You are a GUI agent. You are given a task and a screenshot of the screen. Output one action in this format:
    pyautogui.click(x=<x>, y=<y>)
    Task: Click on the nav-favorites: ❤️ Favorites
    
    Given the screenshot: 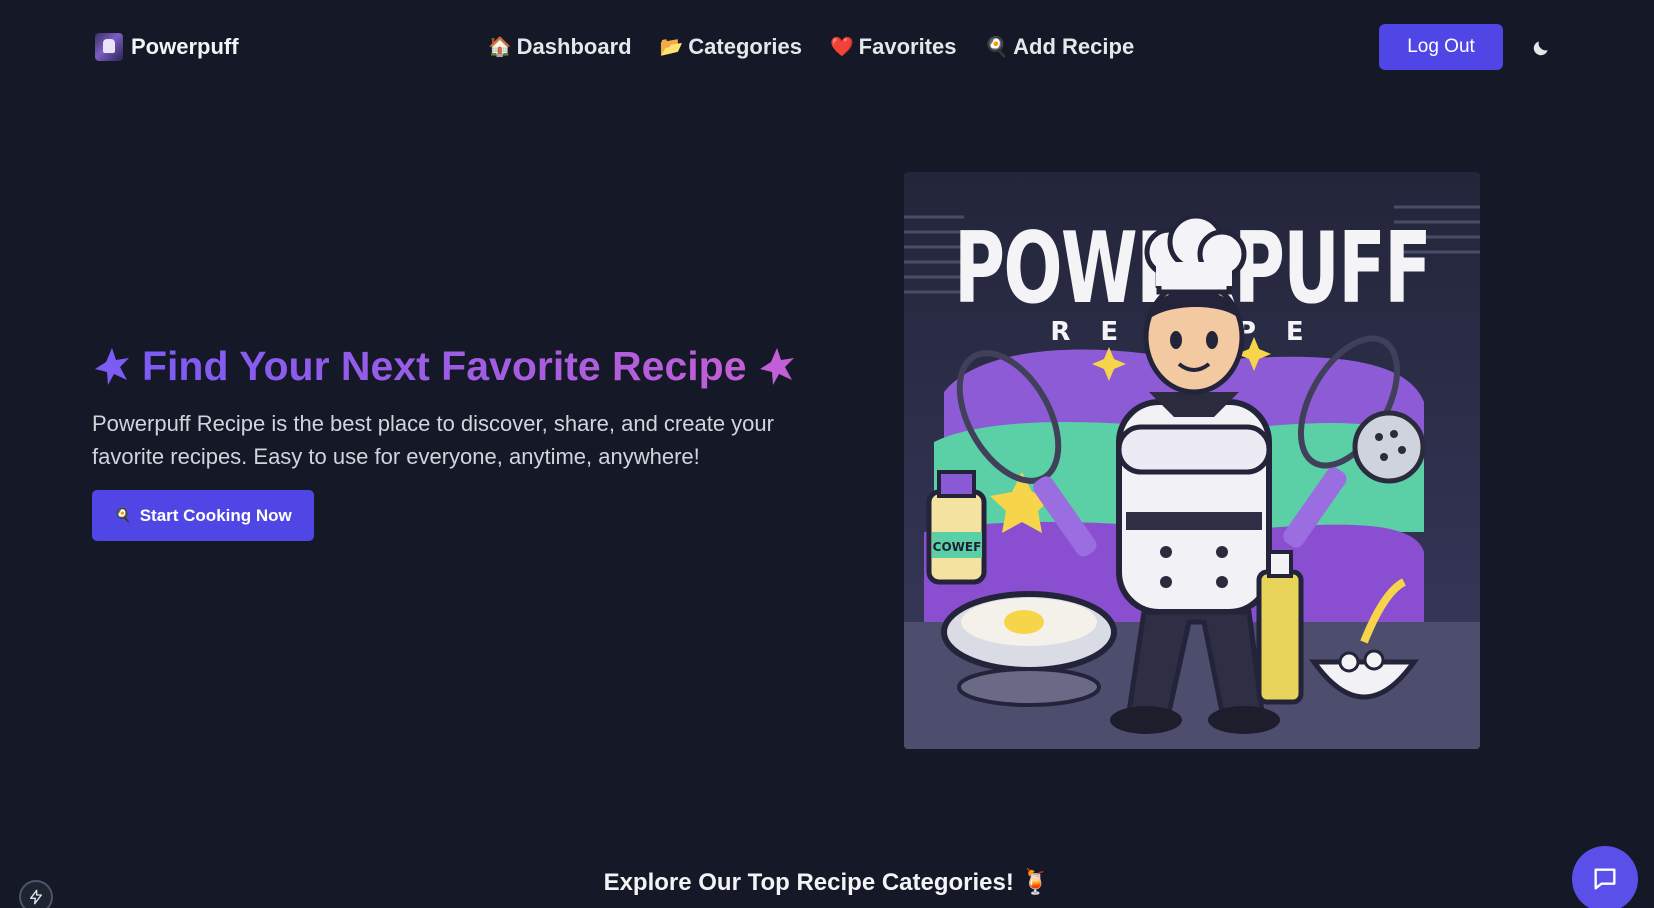 What is the action you would take?
    pyautogui.click(x=893, y=47)
    